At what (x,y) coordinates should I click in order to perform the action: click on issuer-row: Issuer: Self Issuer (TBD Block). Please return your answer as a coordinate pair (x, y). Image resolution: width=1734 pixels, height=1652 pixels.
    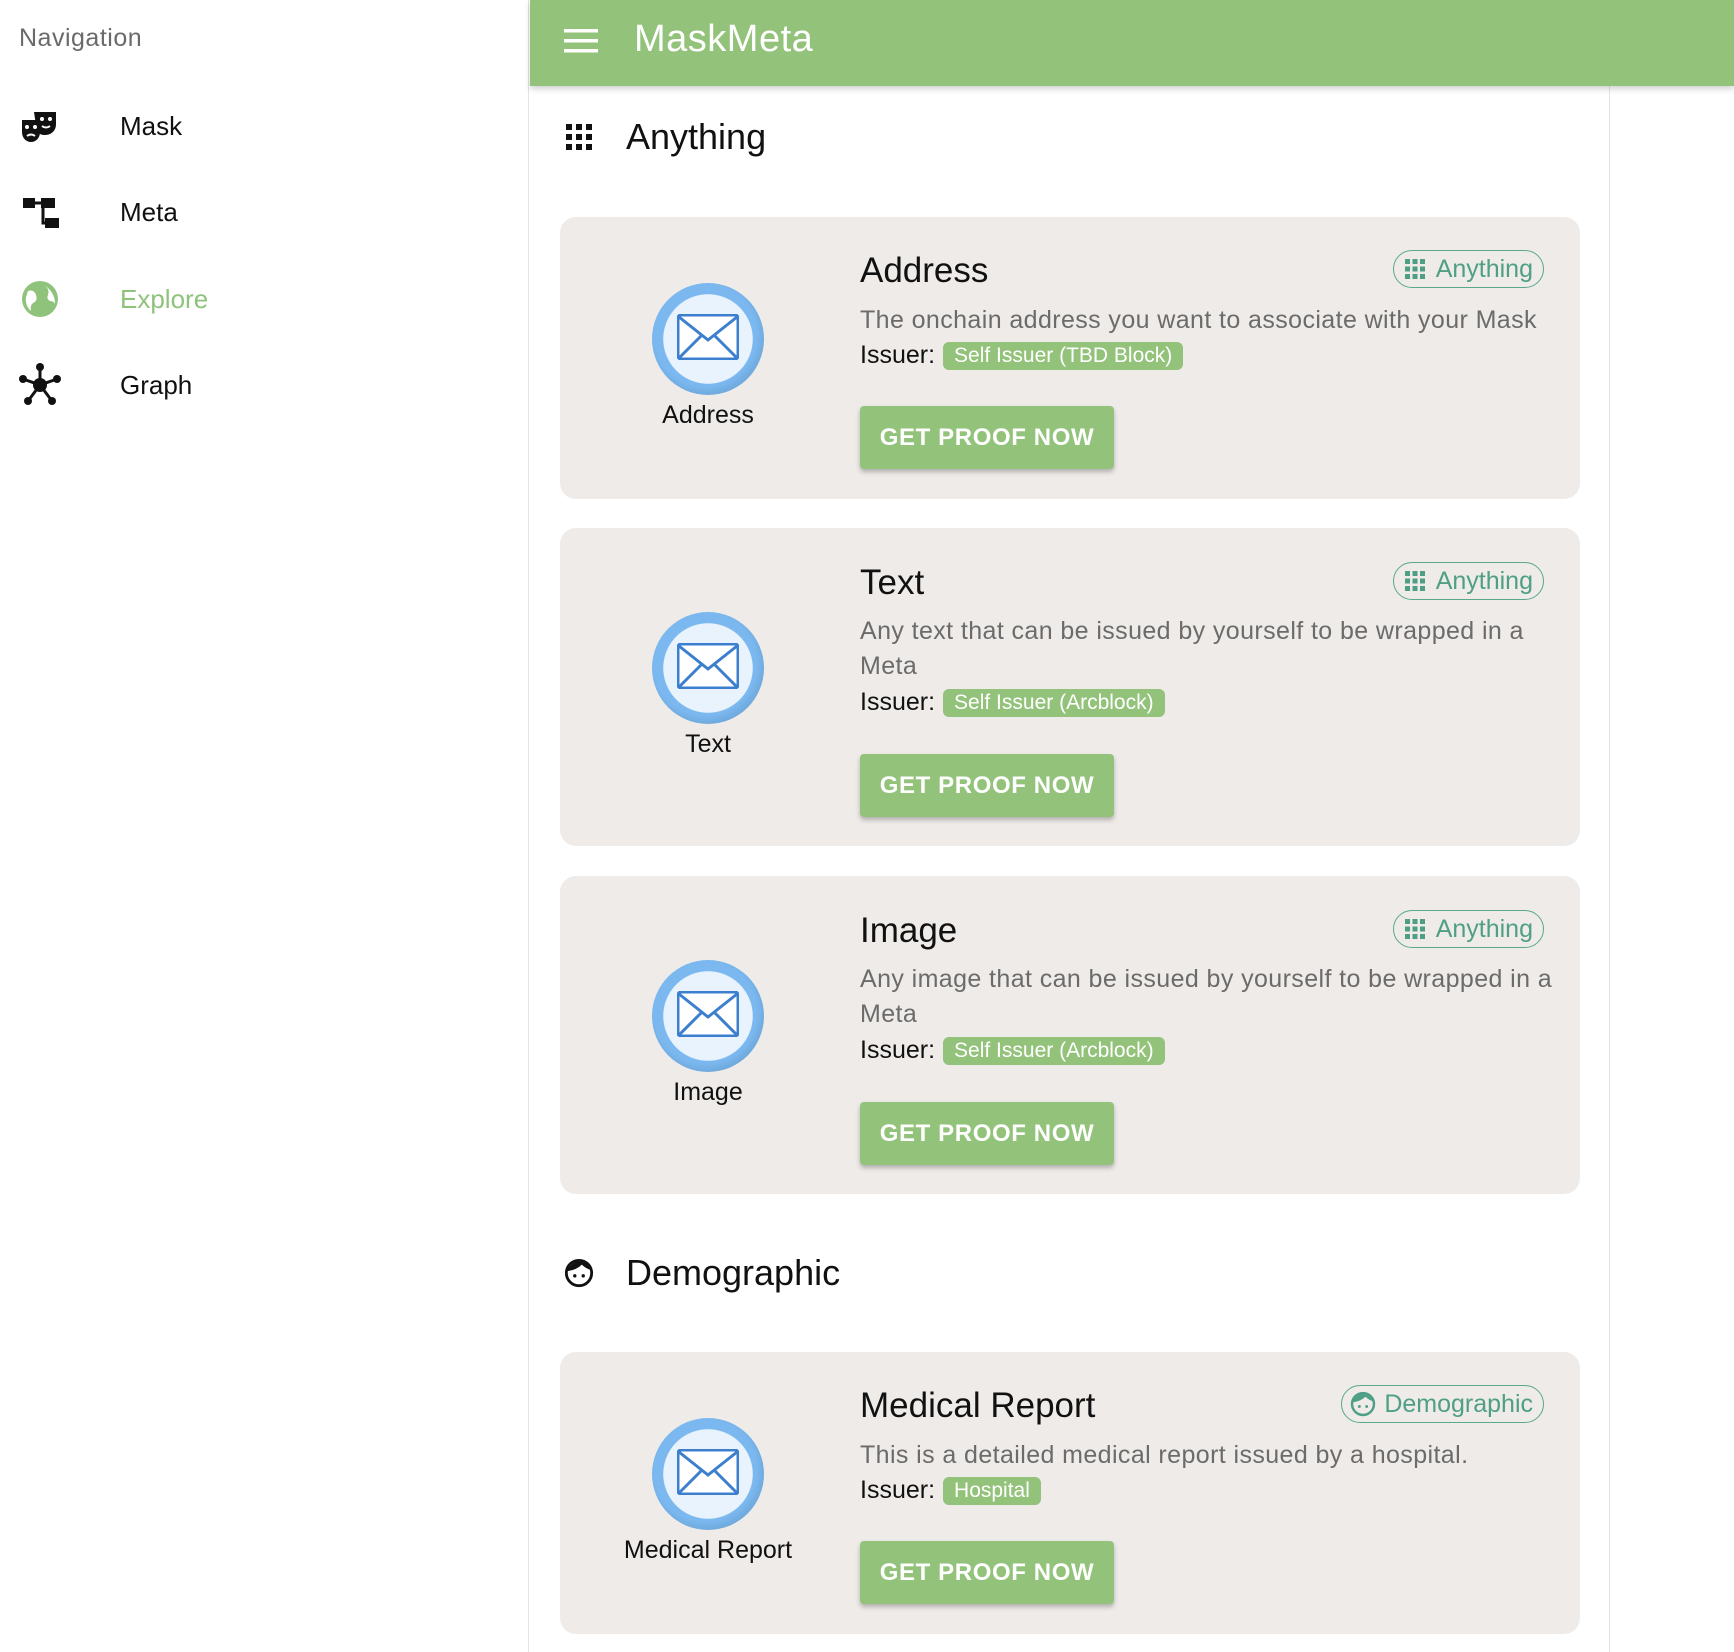
    Looking at the image, I should click on (1022, 355).